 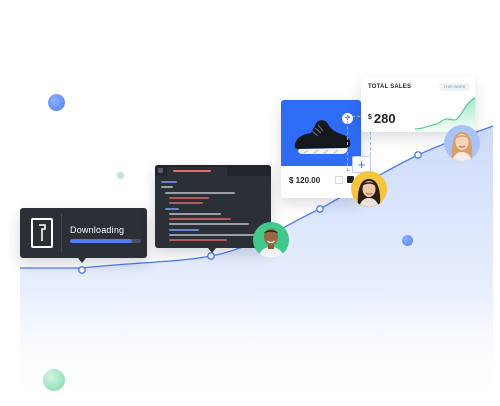 What do you see at coordinates (370, 117) in the screenshot?
I see `sales-currency: $` at bounding box center [370, 117].